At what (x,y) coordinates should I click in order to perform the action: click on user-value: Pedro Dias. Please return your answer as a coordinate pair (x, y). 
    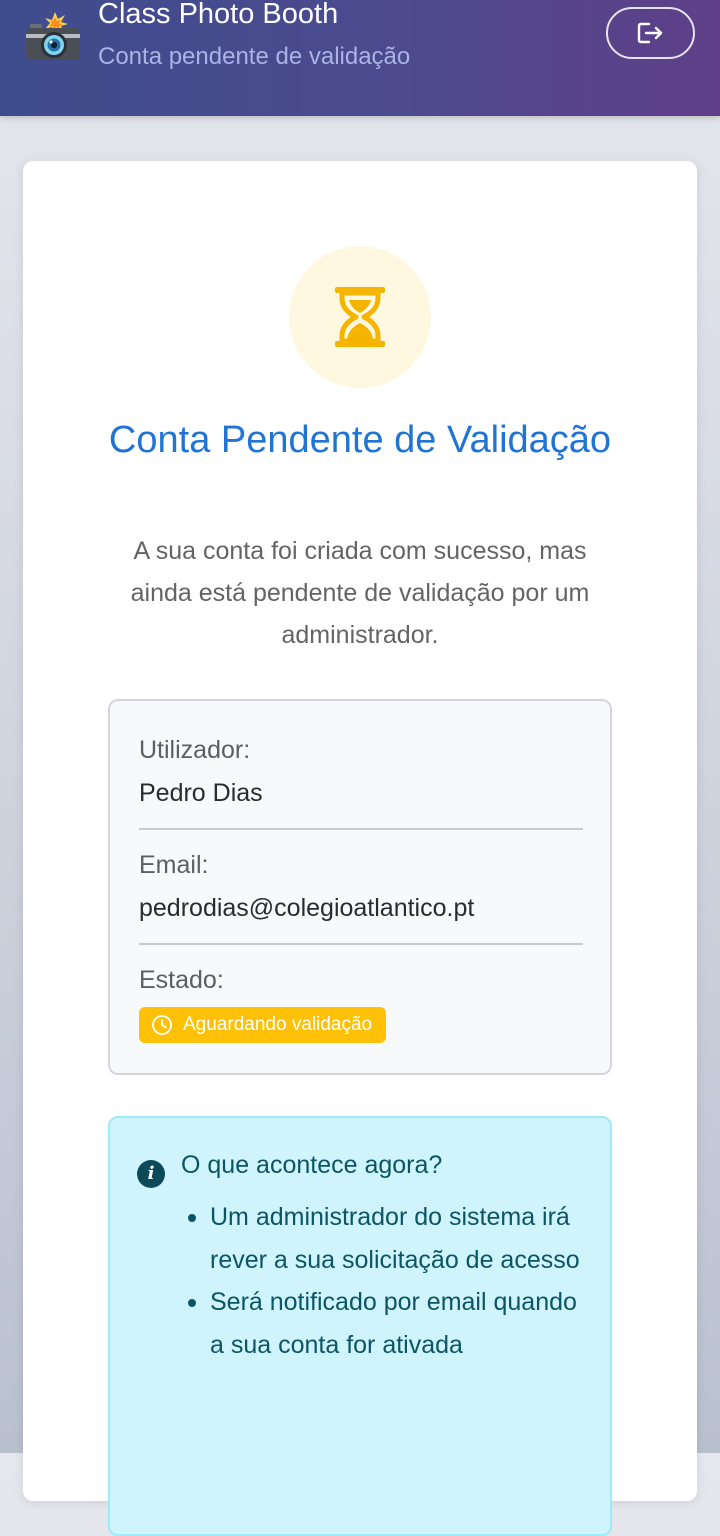
    Looking at the image, I should click on (201, 793).